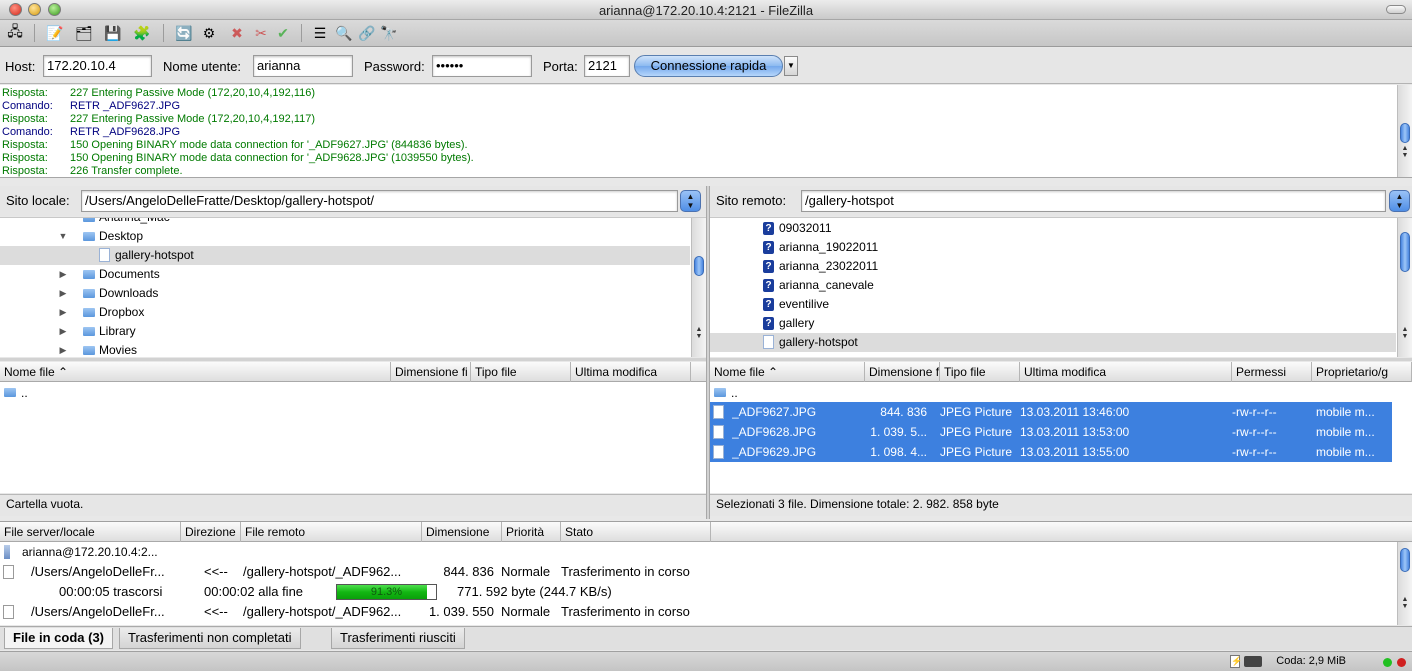 The height and width of the screenshot is (671, 1412). Describe the element at coordinates (345, 222) in the screenshot. I see `tree-item: Arianna_Mac` at that location.